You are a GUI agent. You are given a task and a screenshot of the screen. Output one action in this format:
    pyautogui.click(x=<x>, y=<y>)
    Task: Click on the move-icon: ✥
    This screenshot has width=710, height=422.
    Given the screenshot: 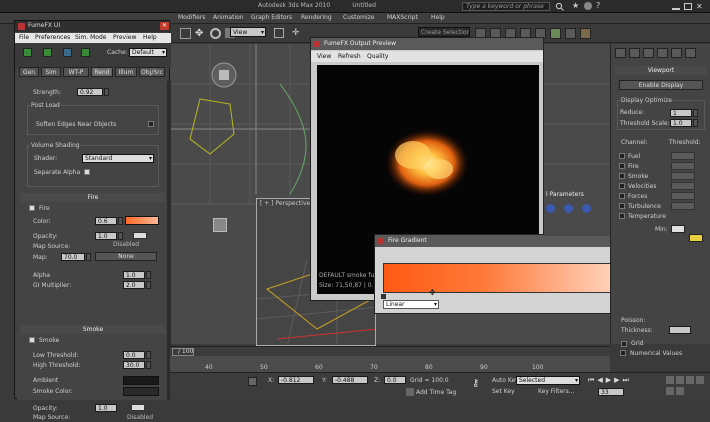 What is the action you would take?
    pyautogui.click(x=200, y=33)
    